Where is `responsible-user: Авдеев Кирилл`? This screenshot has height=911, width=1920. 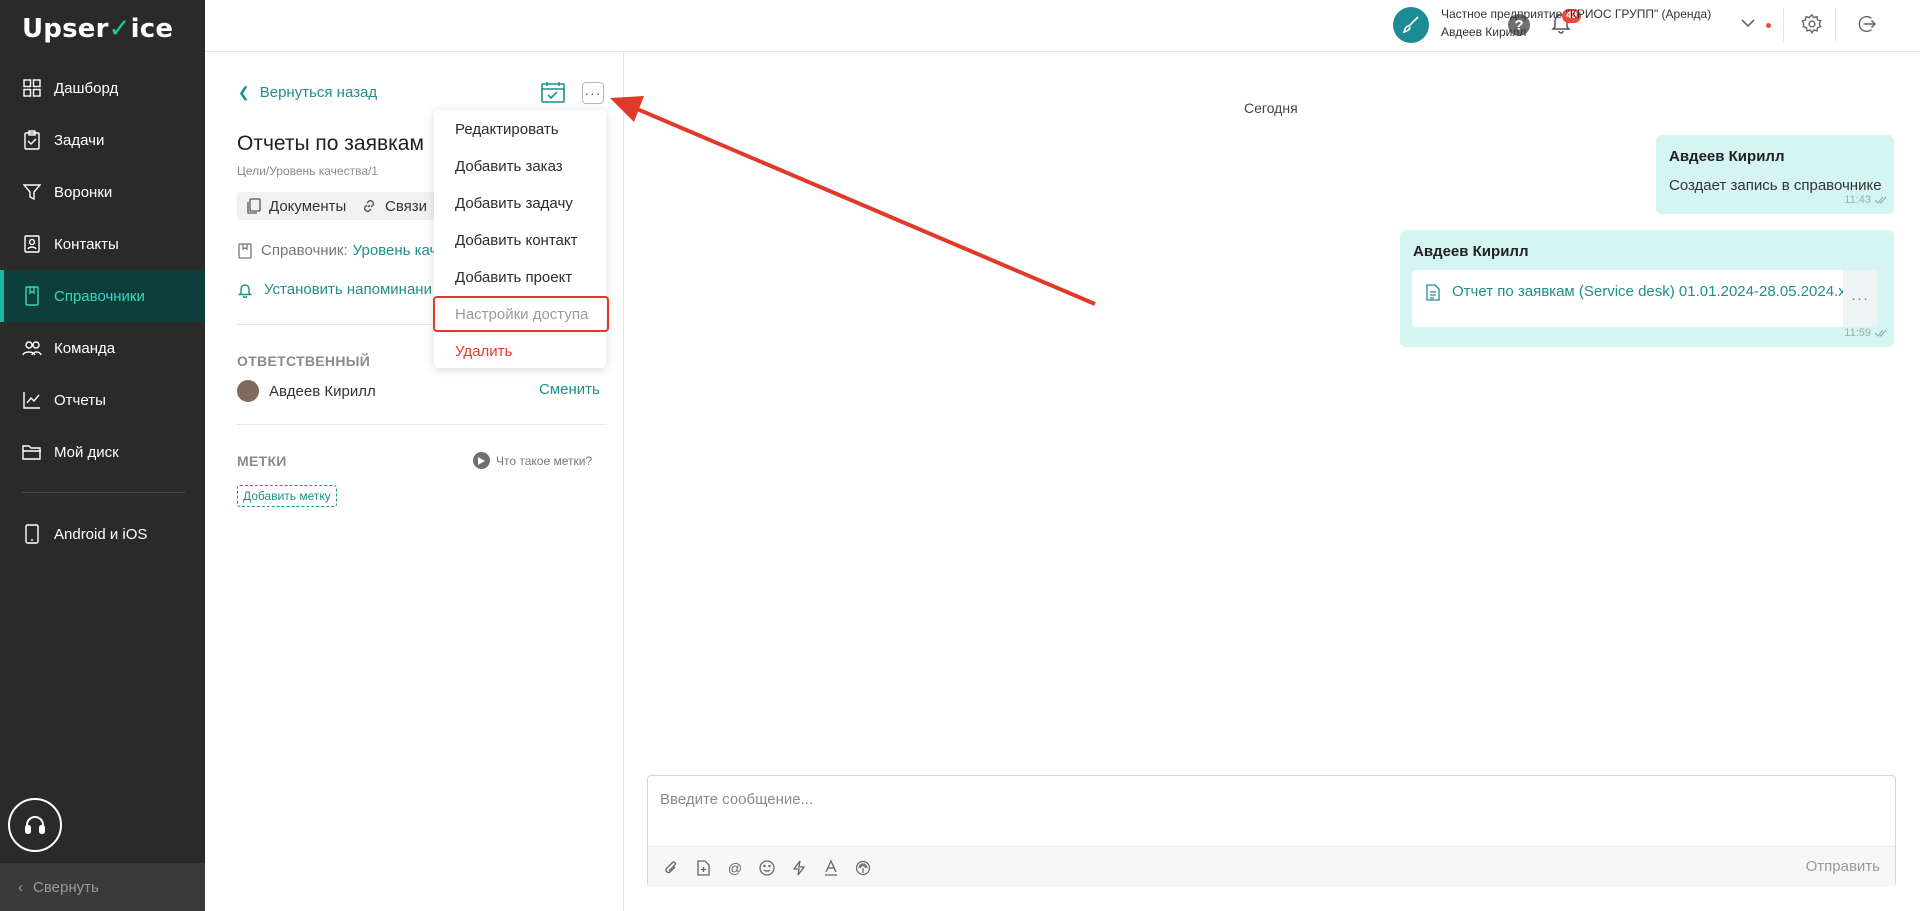
responsible-user: Авдеев Кирилл is located at coordinates (306, 391).